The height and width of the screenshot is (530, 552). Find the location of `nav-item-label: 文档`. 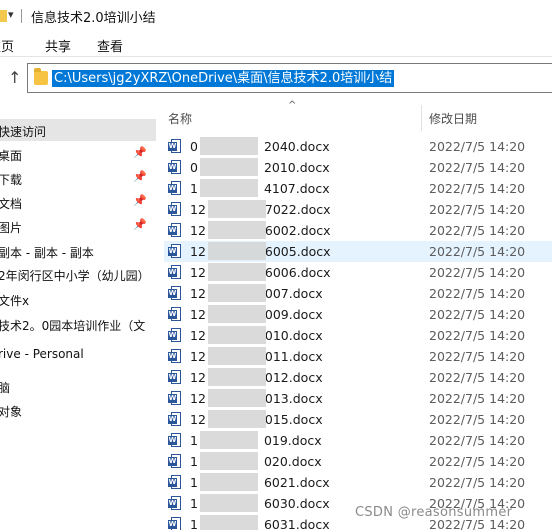

nav-item-label: 文档 is located at coordinates (11, 204).